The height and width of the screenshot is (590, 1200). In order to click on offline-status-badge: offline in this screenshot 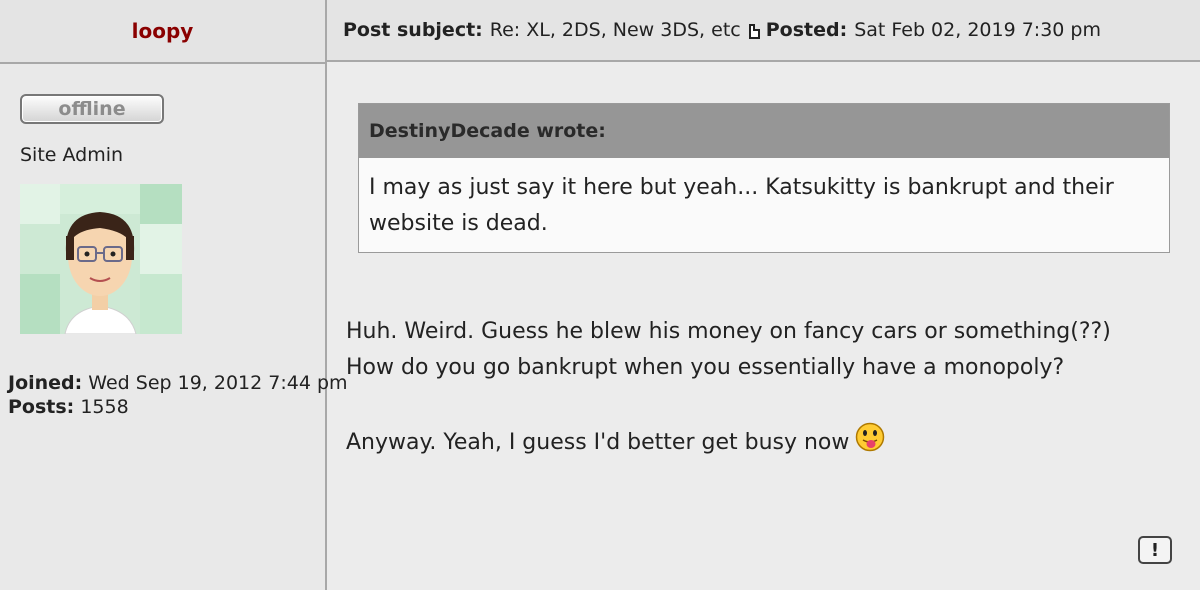, I will do `click(92, 109)`.